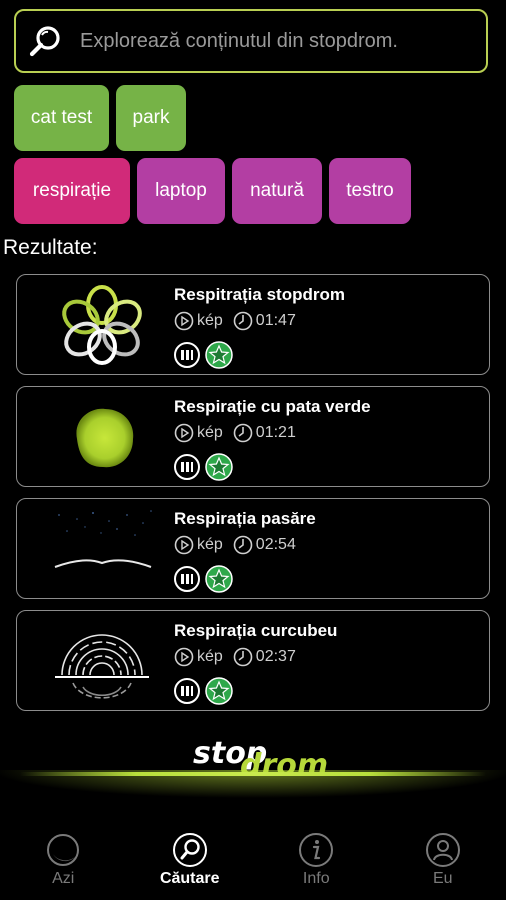  I want to click on result-meta: kép 01:47, so click(235, 321).